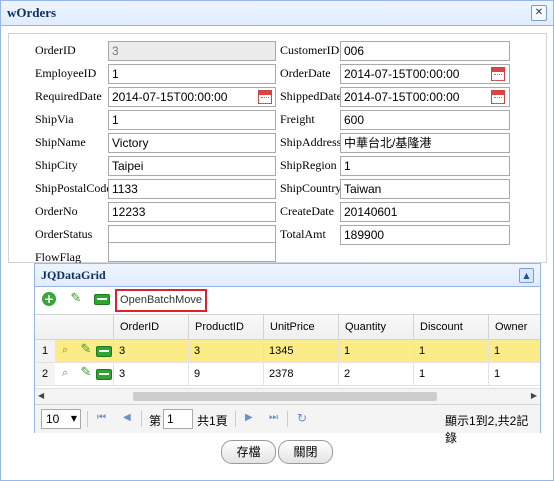  What do you see at coordinates (73, 418) in the screenshot?
I see `chevron-down-icon: ▼` at bounding box center [73, 418].